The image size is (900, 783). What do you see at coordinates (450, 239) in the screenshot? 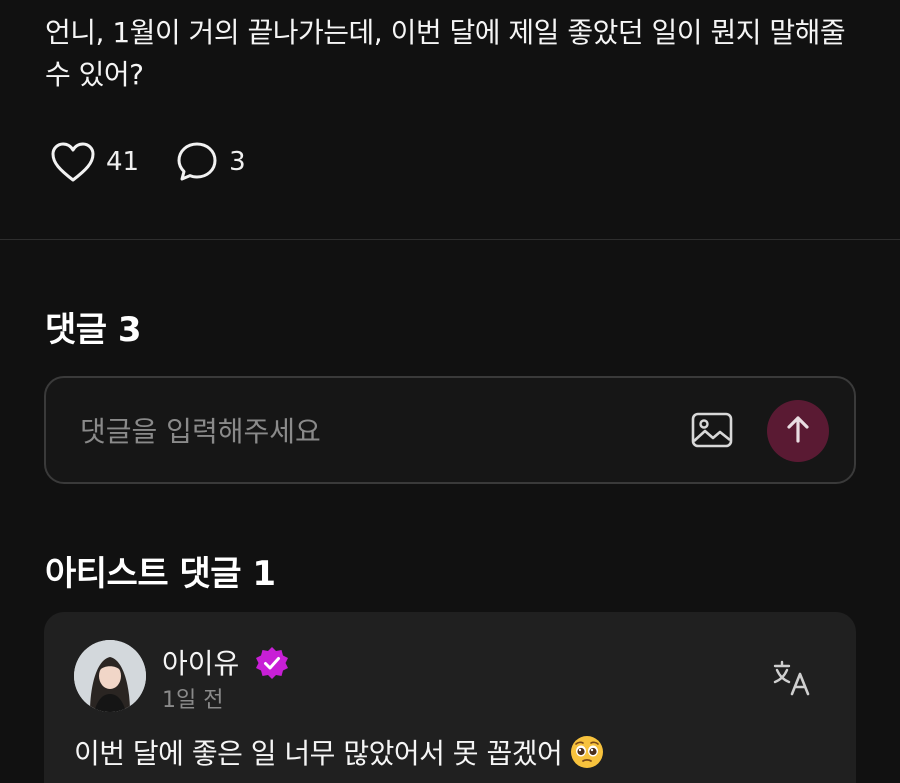
I see `divider` at bounding box center [450, 239].